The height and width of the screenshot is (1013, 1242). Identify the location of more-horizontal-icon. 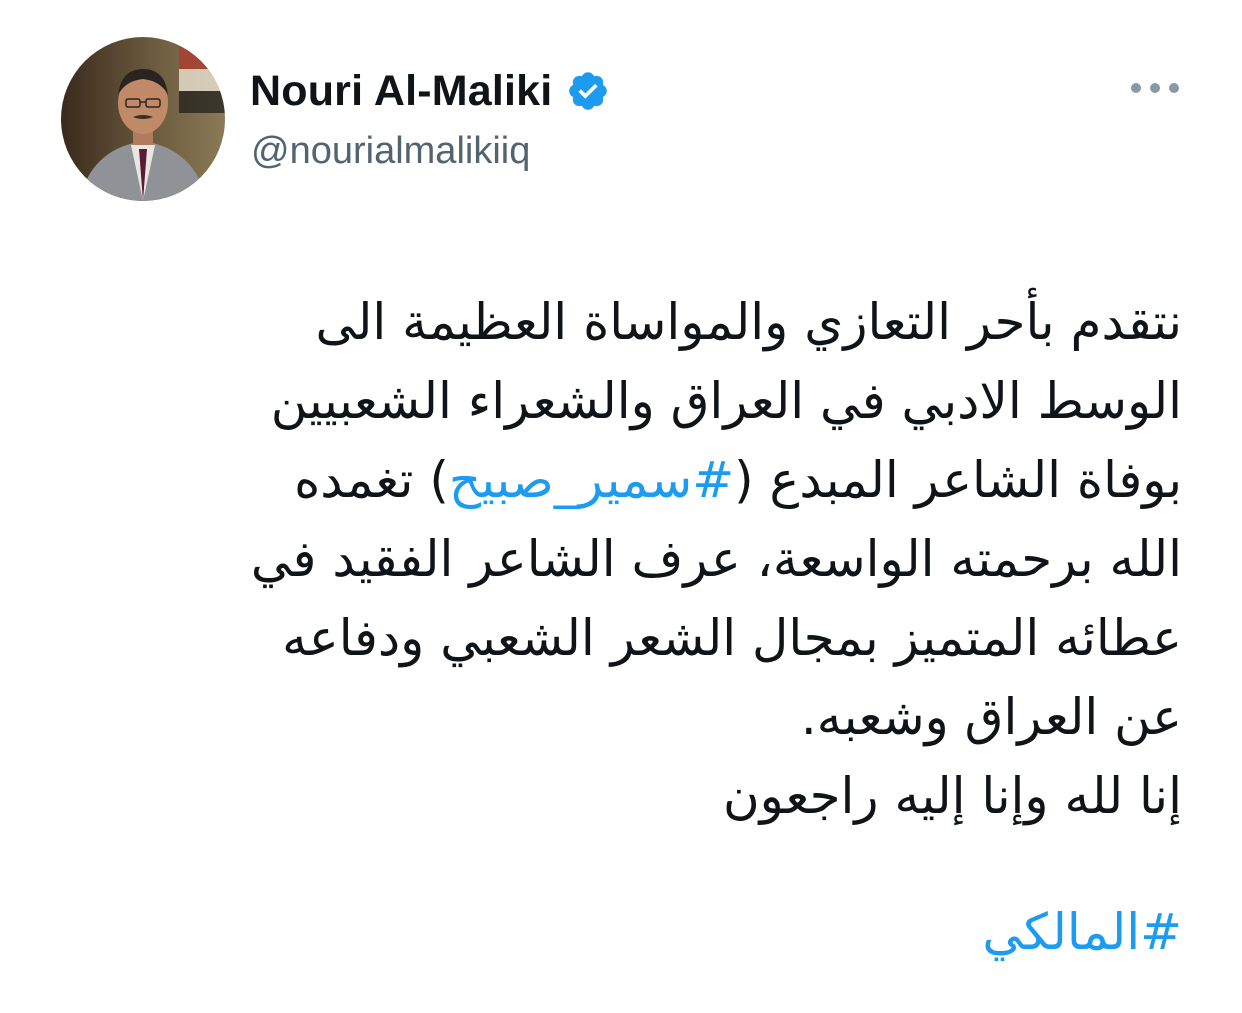
(1155, 88).